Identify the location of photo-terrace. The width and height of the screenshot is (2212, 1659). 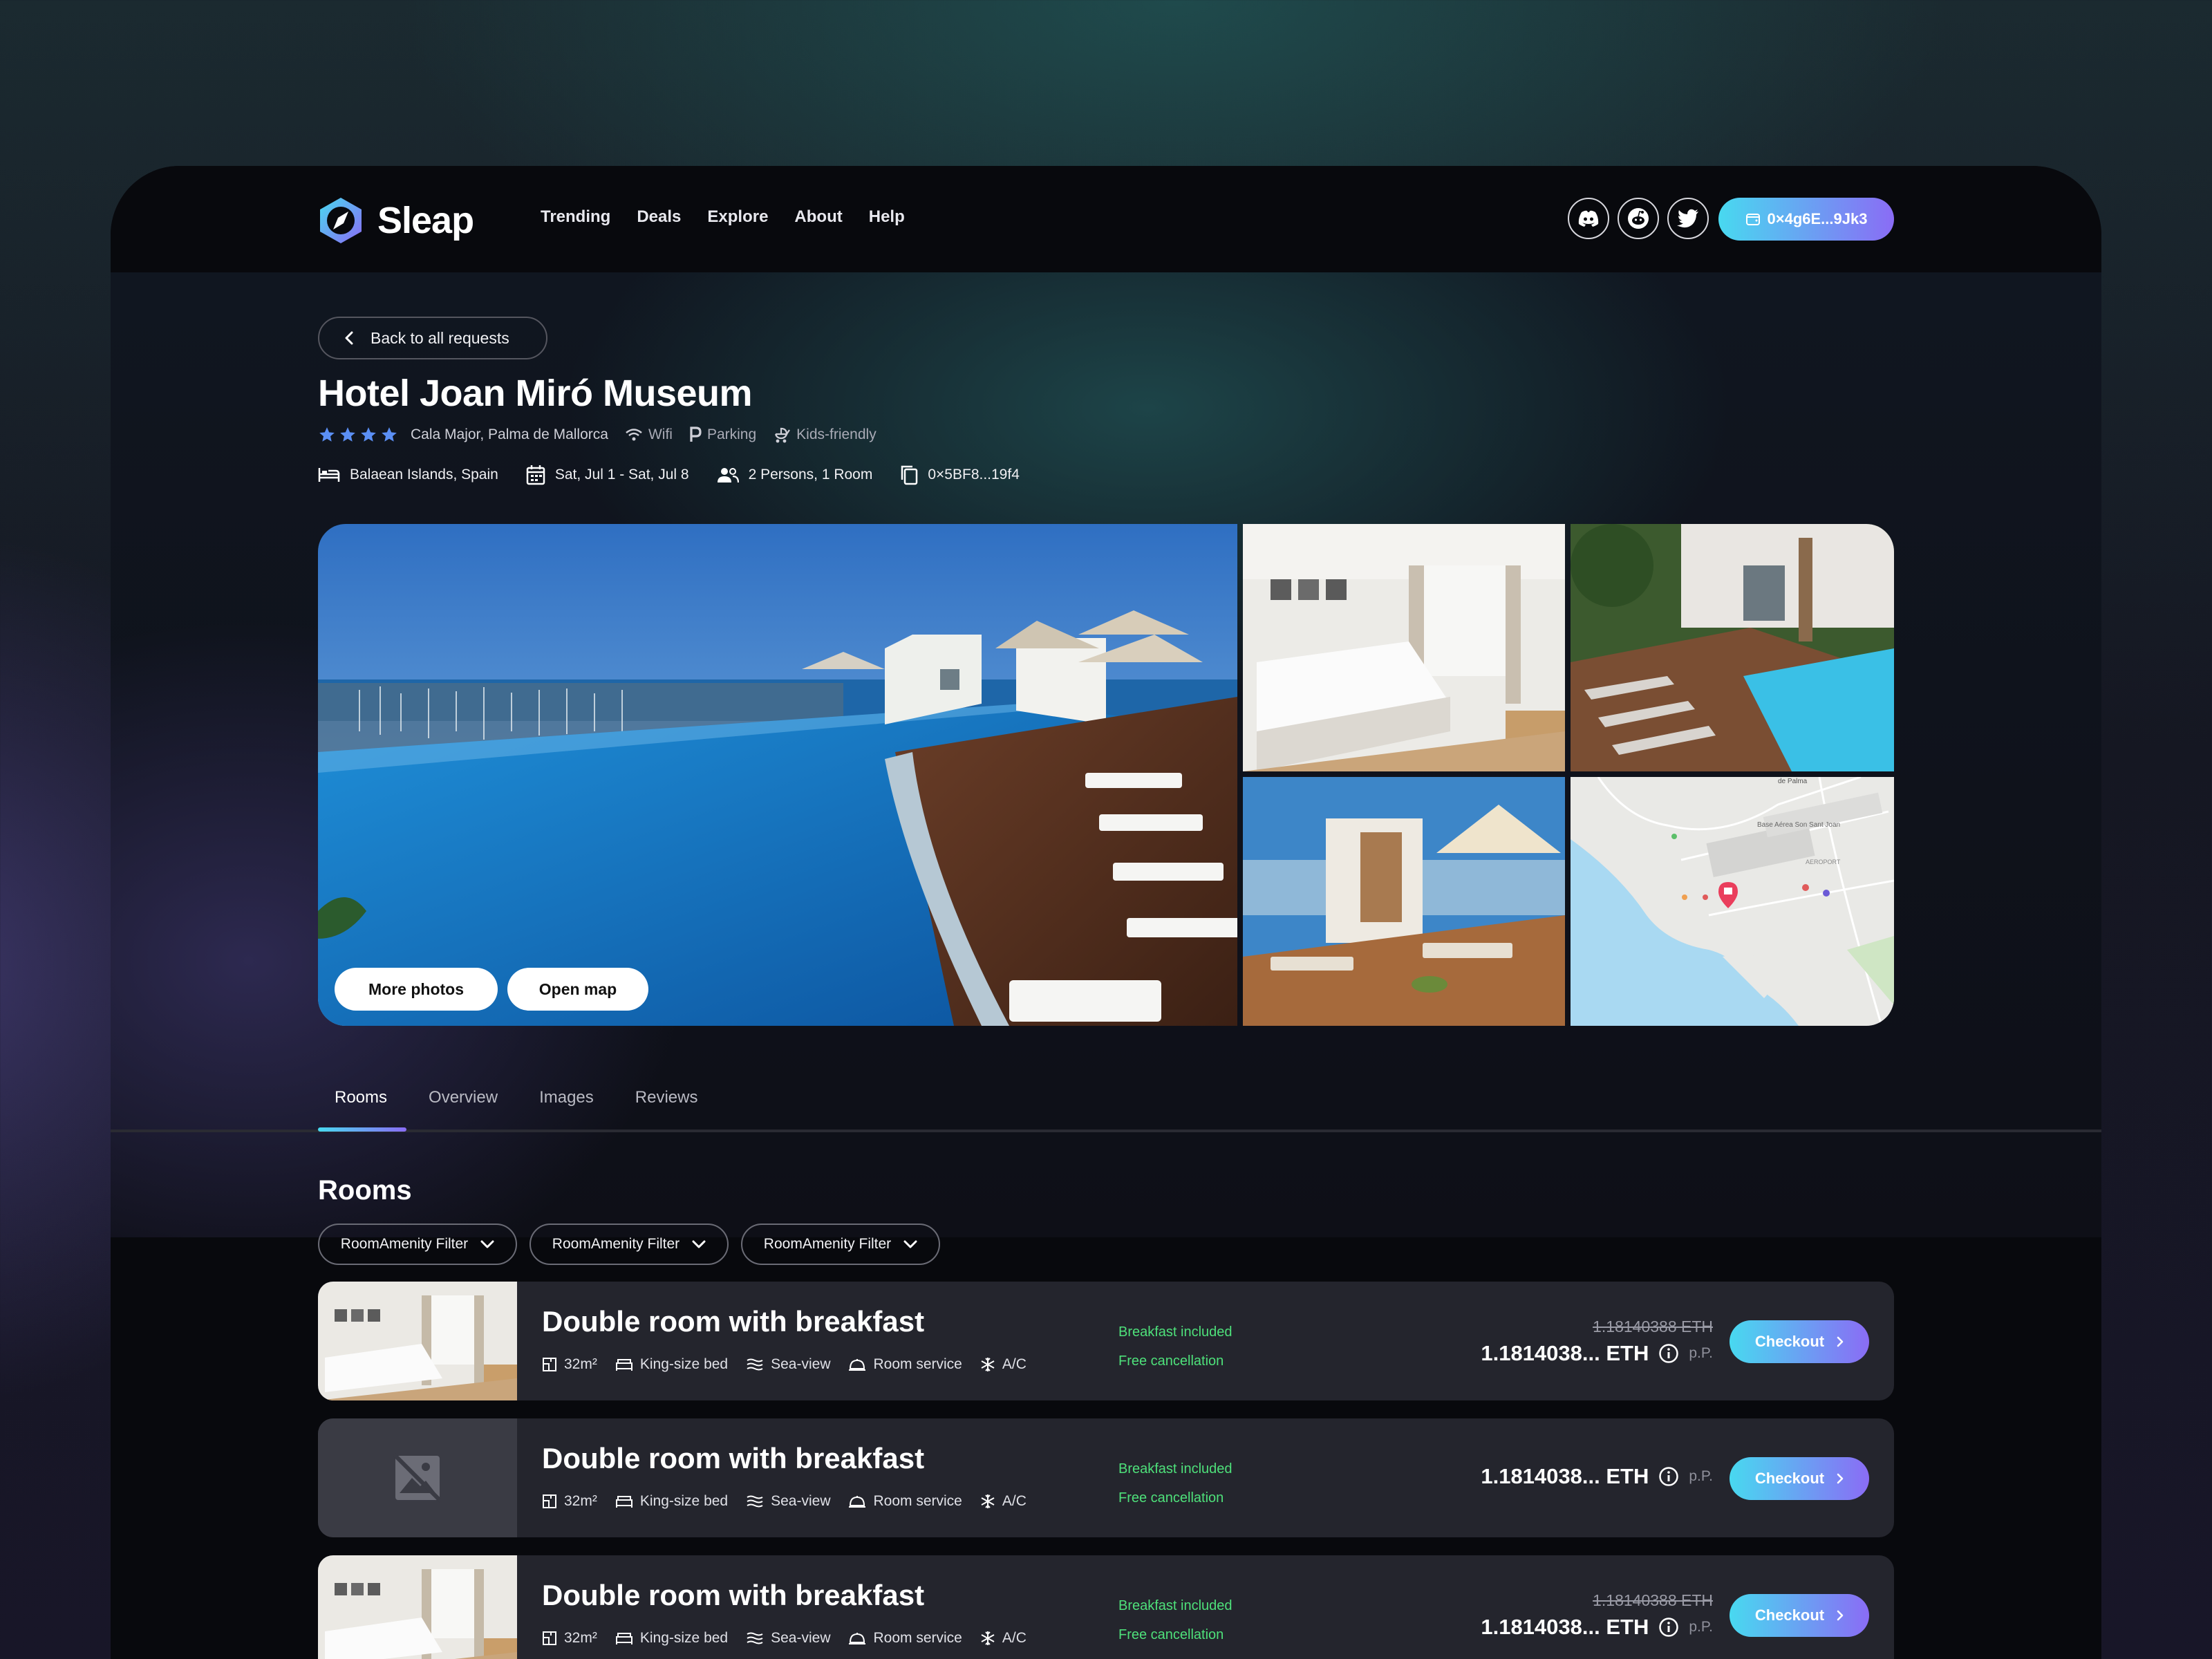
(1404, 901).